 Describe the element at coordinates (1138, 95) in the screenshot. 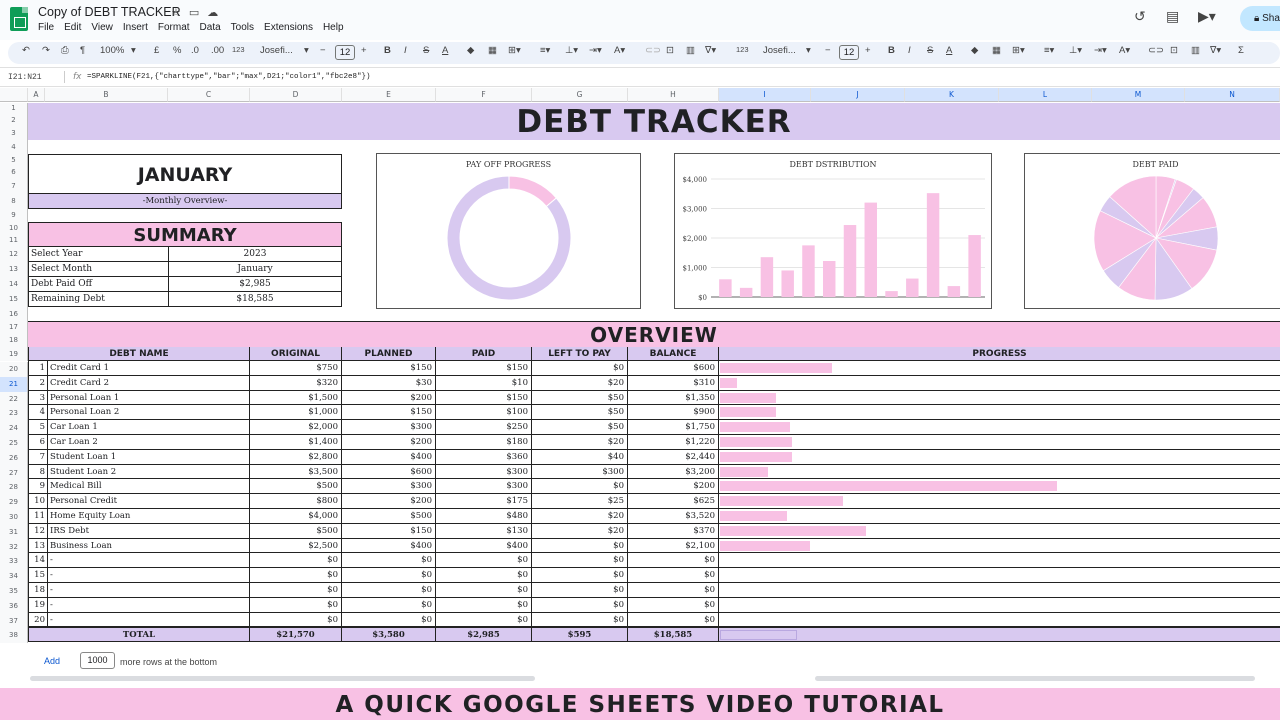

I see `col-header-m: M` at that location.